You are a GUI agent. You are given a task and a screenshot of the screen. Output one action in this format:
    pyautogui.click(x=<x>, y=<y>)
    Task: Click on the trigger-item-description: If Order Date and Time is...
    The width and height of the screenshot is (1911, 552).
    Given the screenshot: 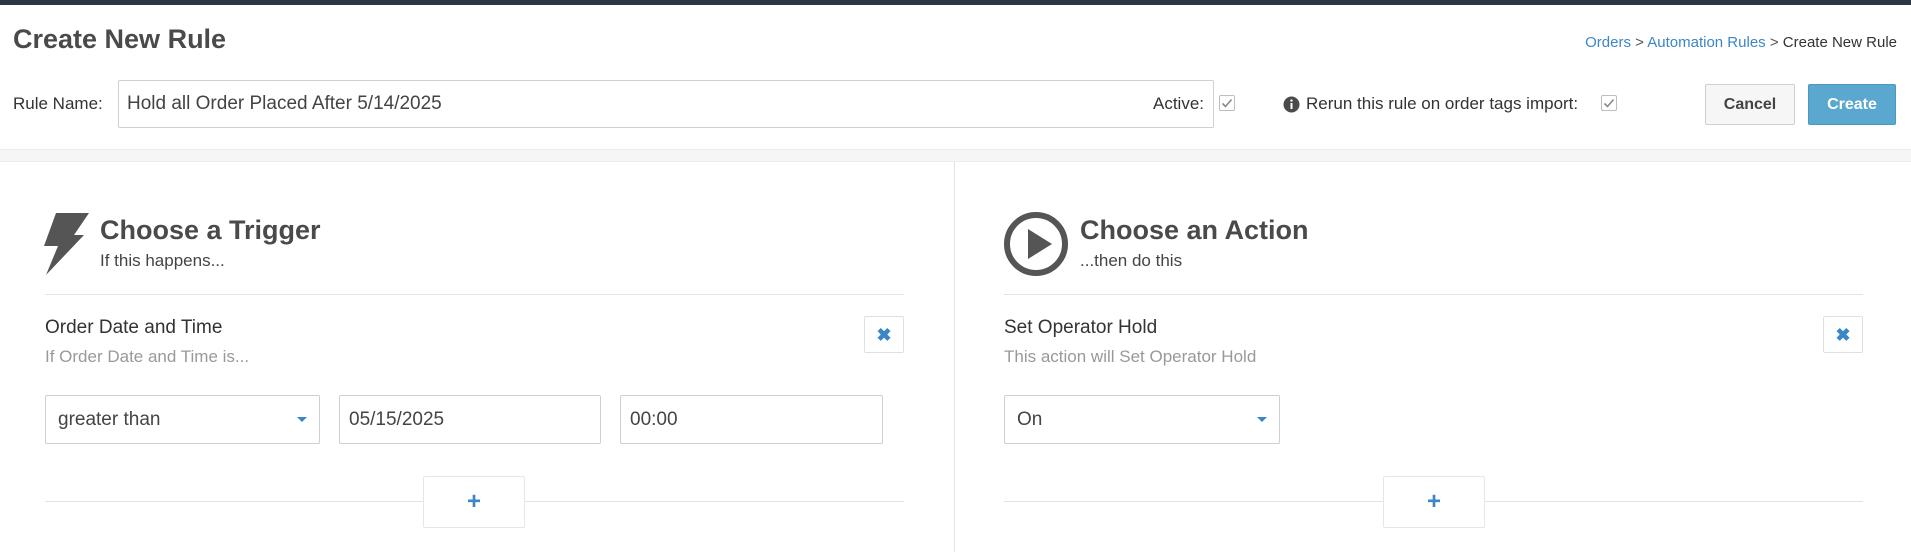 What is the action you would take?
    pyautogui.click(x=147, y=356)
    